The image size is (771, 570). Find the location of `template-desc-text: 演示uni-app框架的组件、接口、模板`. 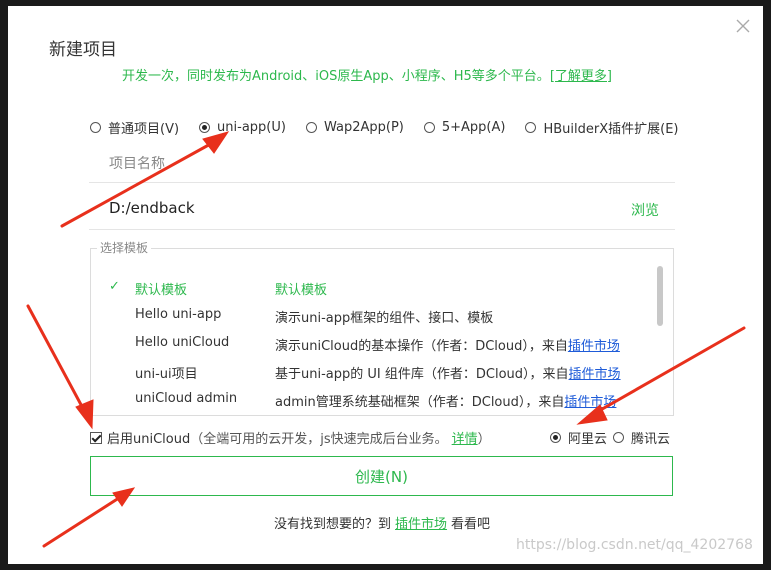

template-desc-text: 演示uni-app框架的组件、接口、模板 is located at coordinates (384, 318).